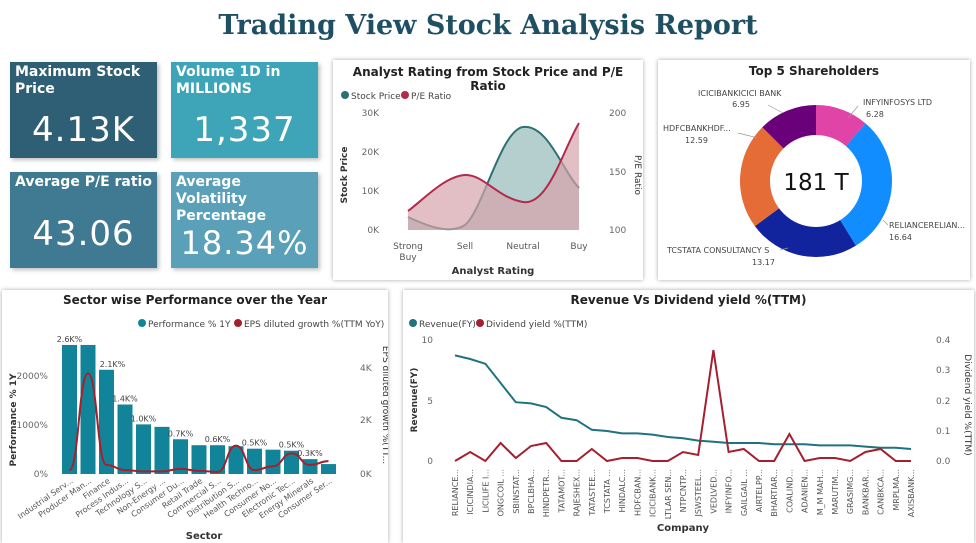  I want to click on y-right-tick: 0.4, so click(943, 341).